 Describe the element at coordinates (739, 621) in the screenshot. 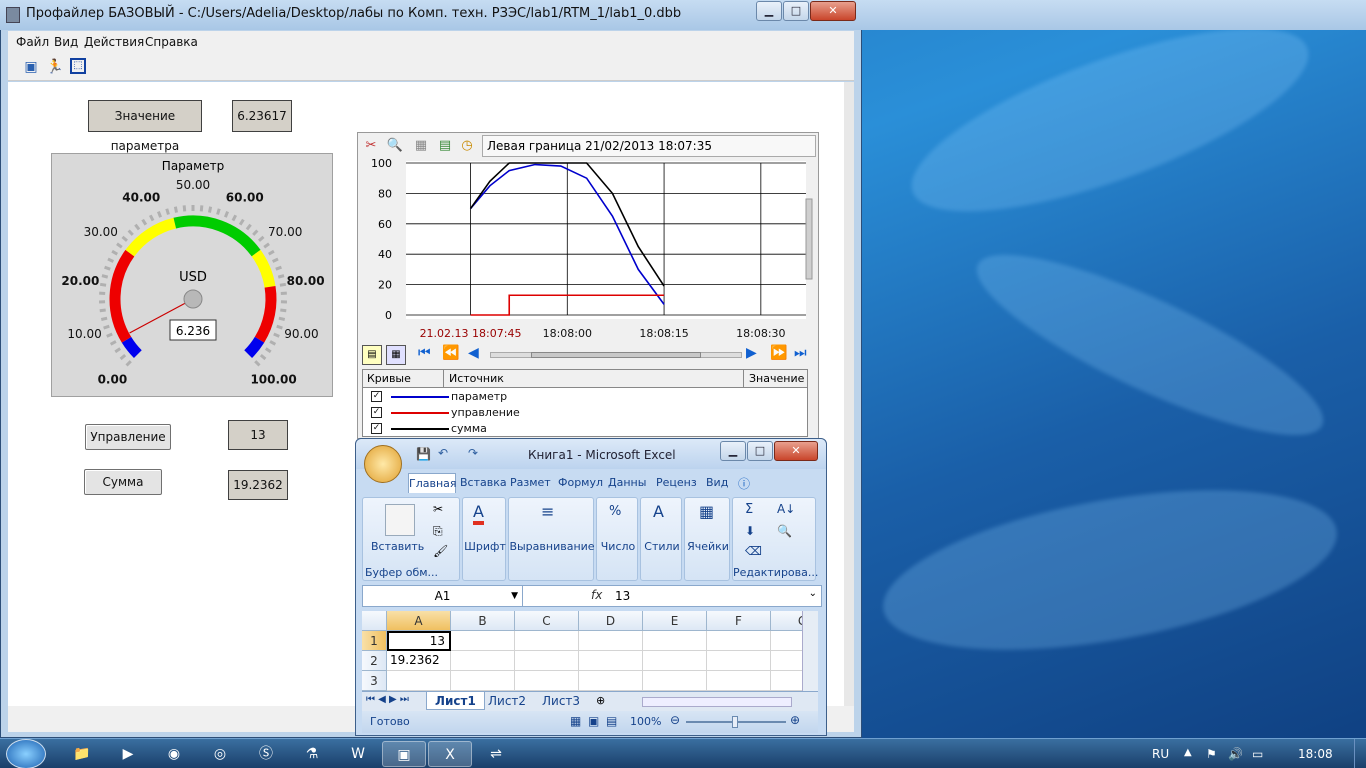

I see `col-header-f: F` at that location.